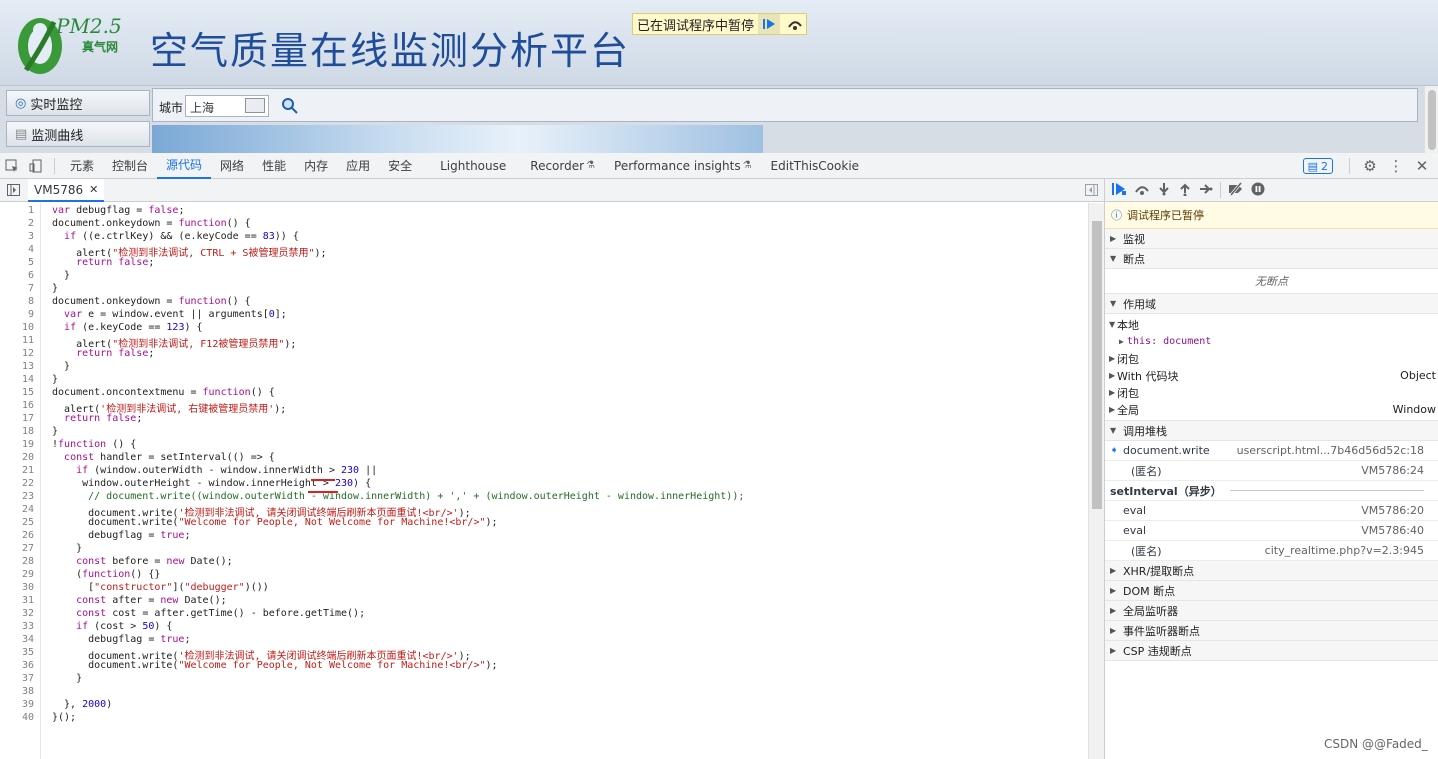  What do you see at coordinates (1271, 304) in the screenshot?
I see `section-scope: ▼ 作用域` at bounding box center [1271, 304].